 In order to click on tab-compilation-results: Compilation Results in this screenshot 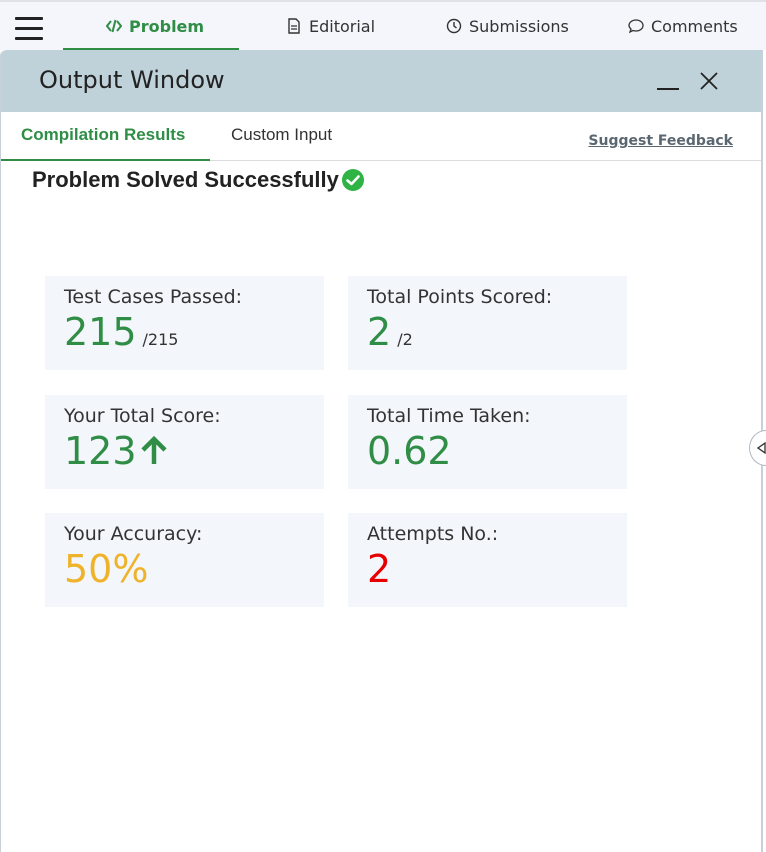, I will do `click(103, 135)`.